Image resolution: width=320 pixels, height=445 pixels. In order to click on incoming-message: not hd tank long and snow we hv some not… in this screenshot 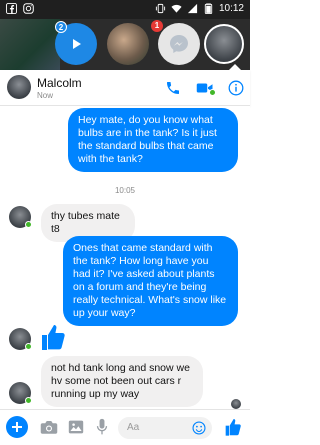, I will do `click(122, 381)`.